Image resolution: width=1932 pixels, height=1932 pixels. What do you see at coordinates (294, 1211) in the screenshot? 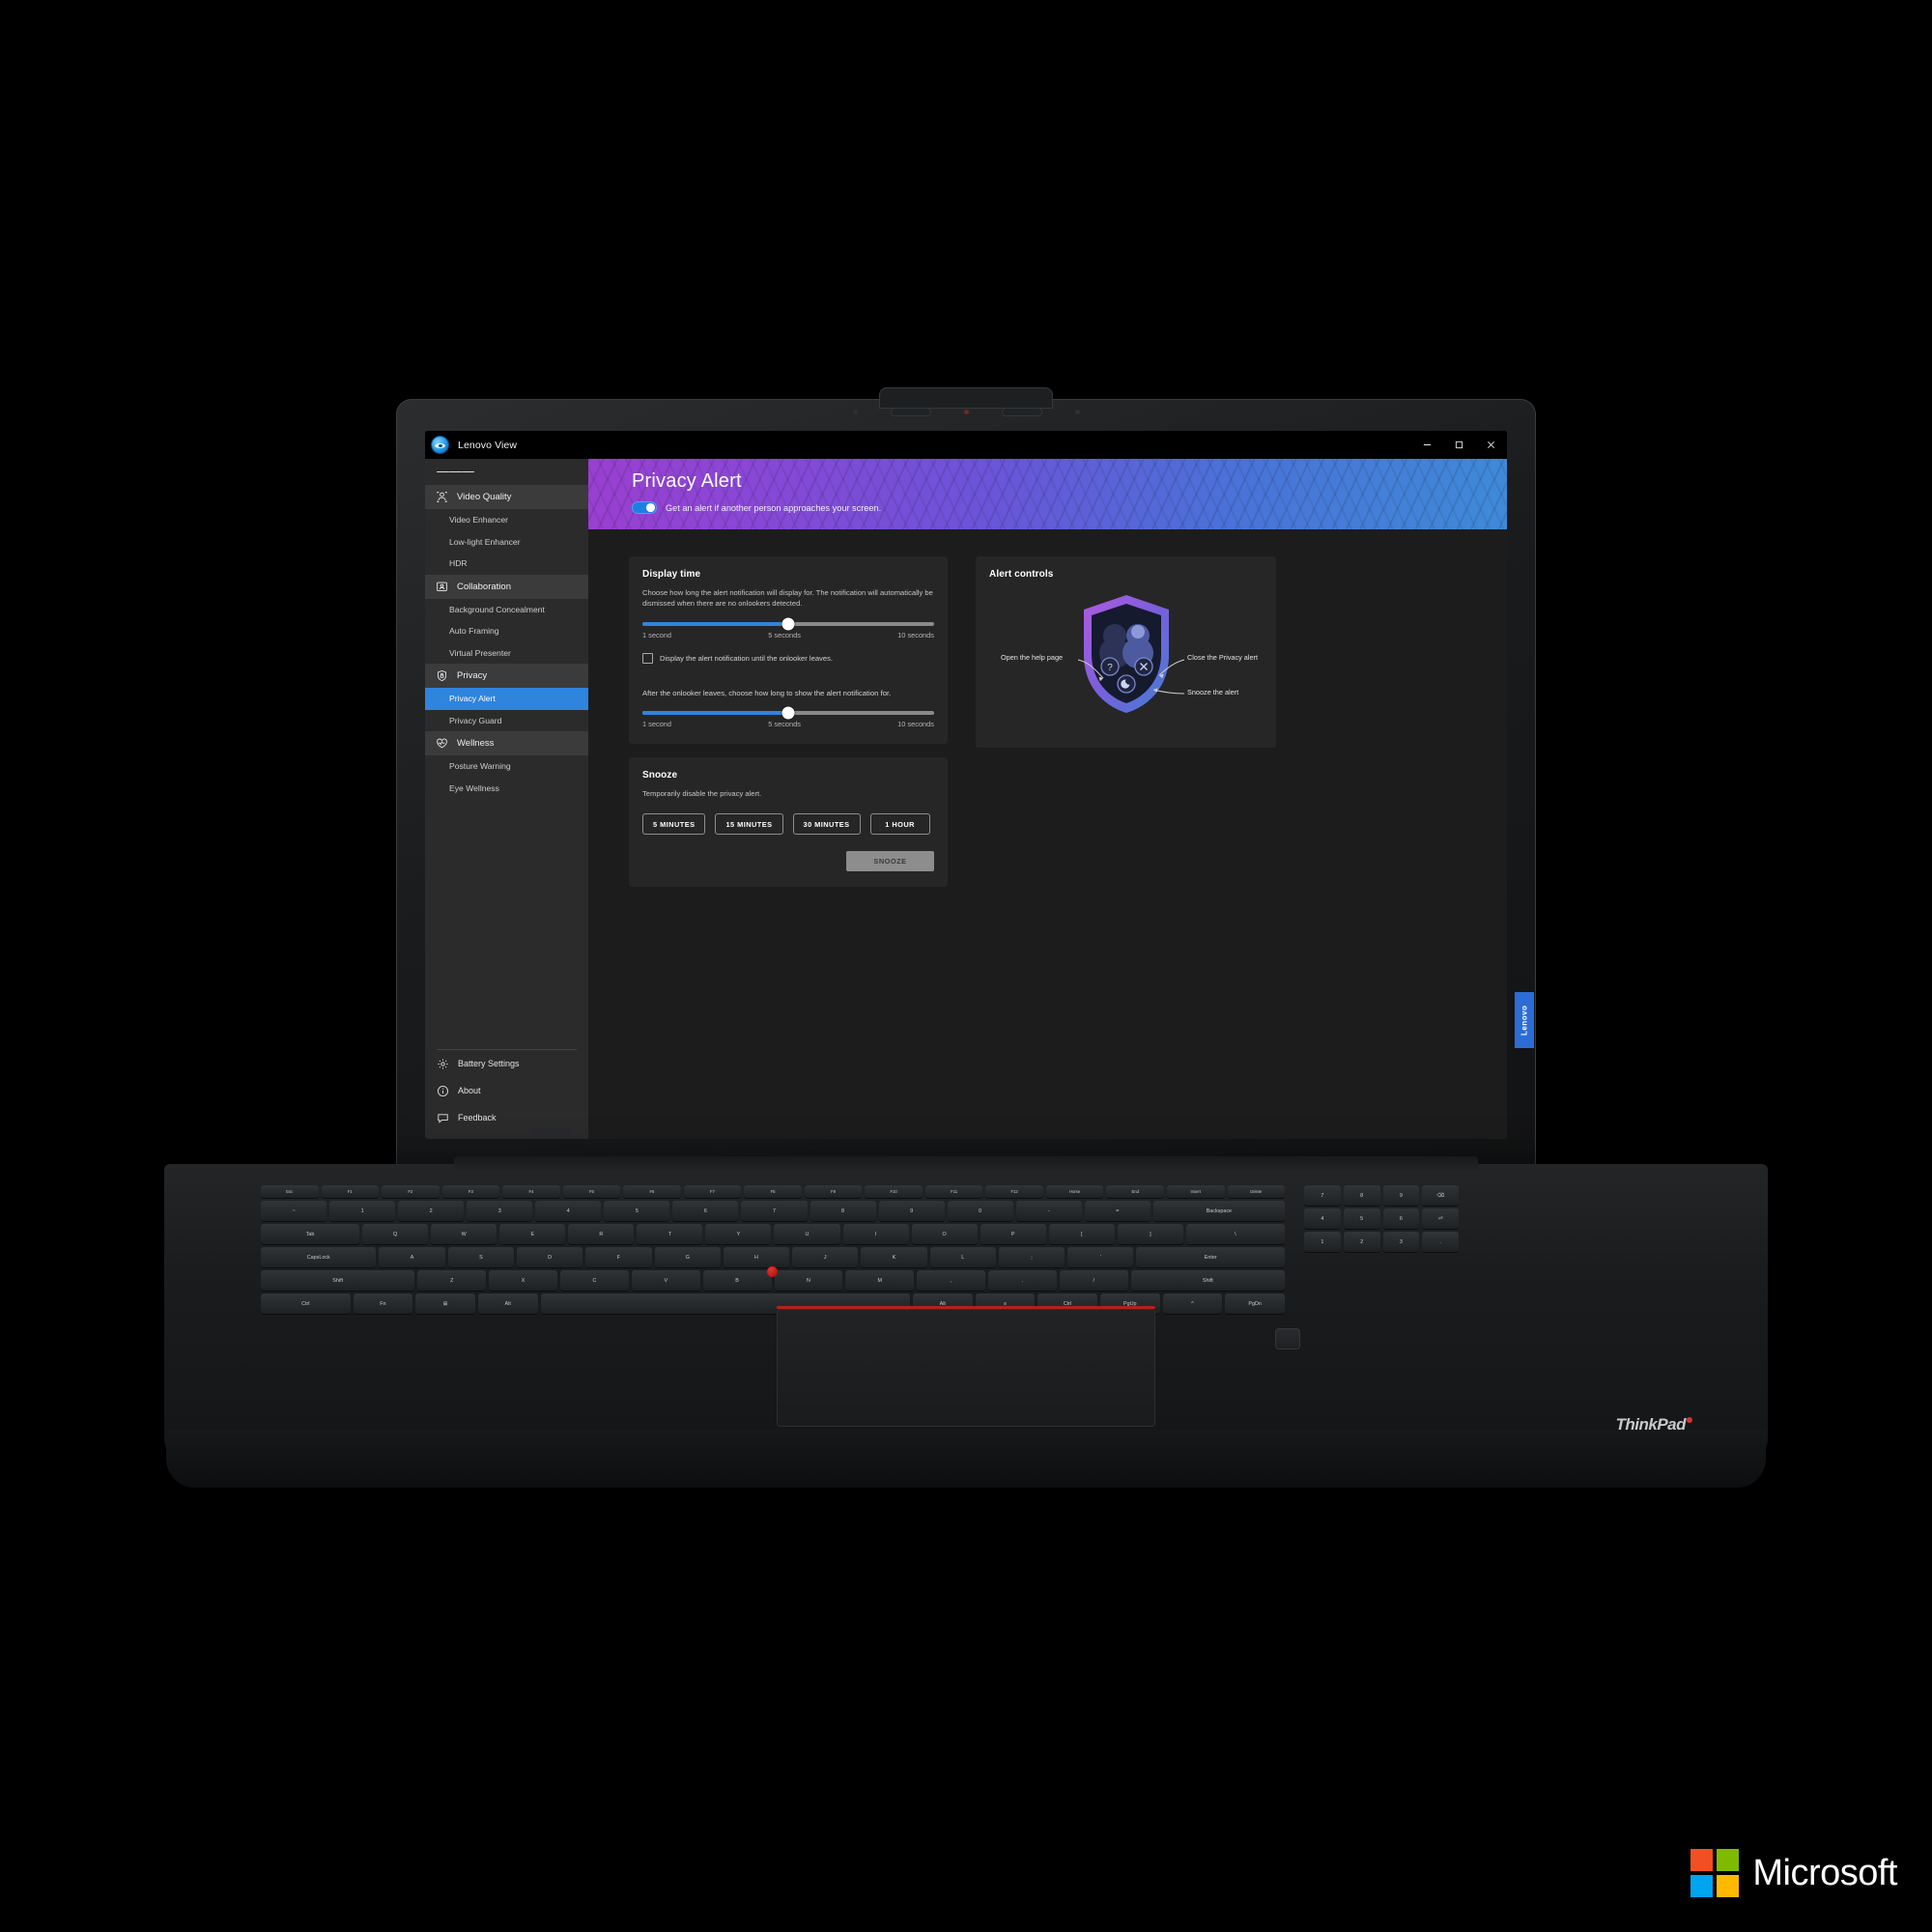
I see `key-backtick: ~` at bounding box center [294, 1211].